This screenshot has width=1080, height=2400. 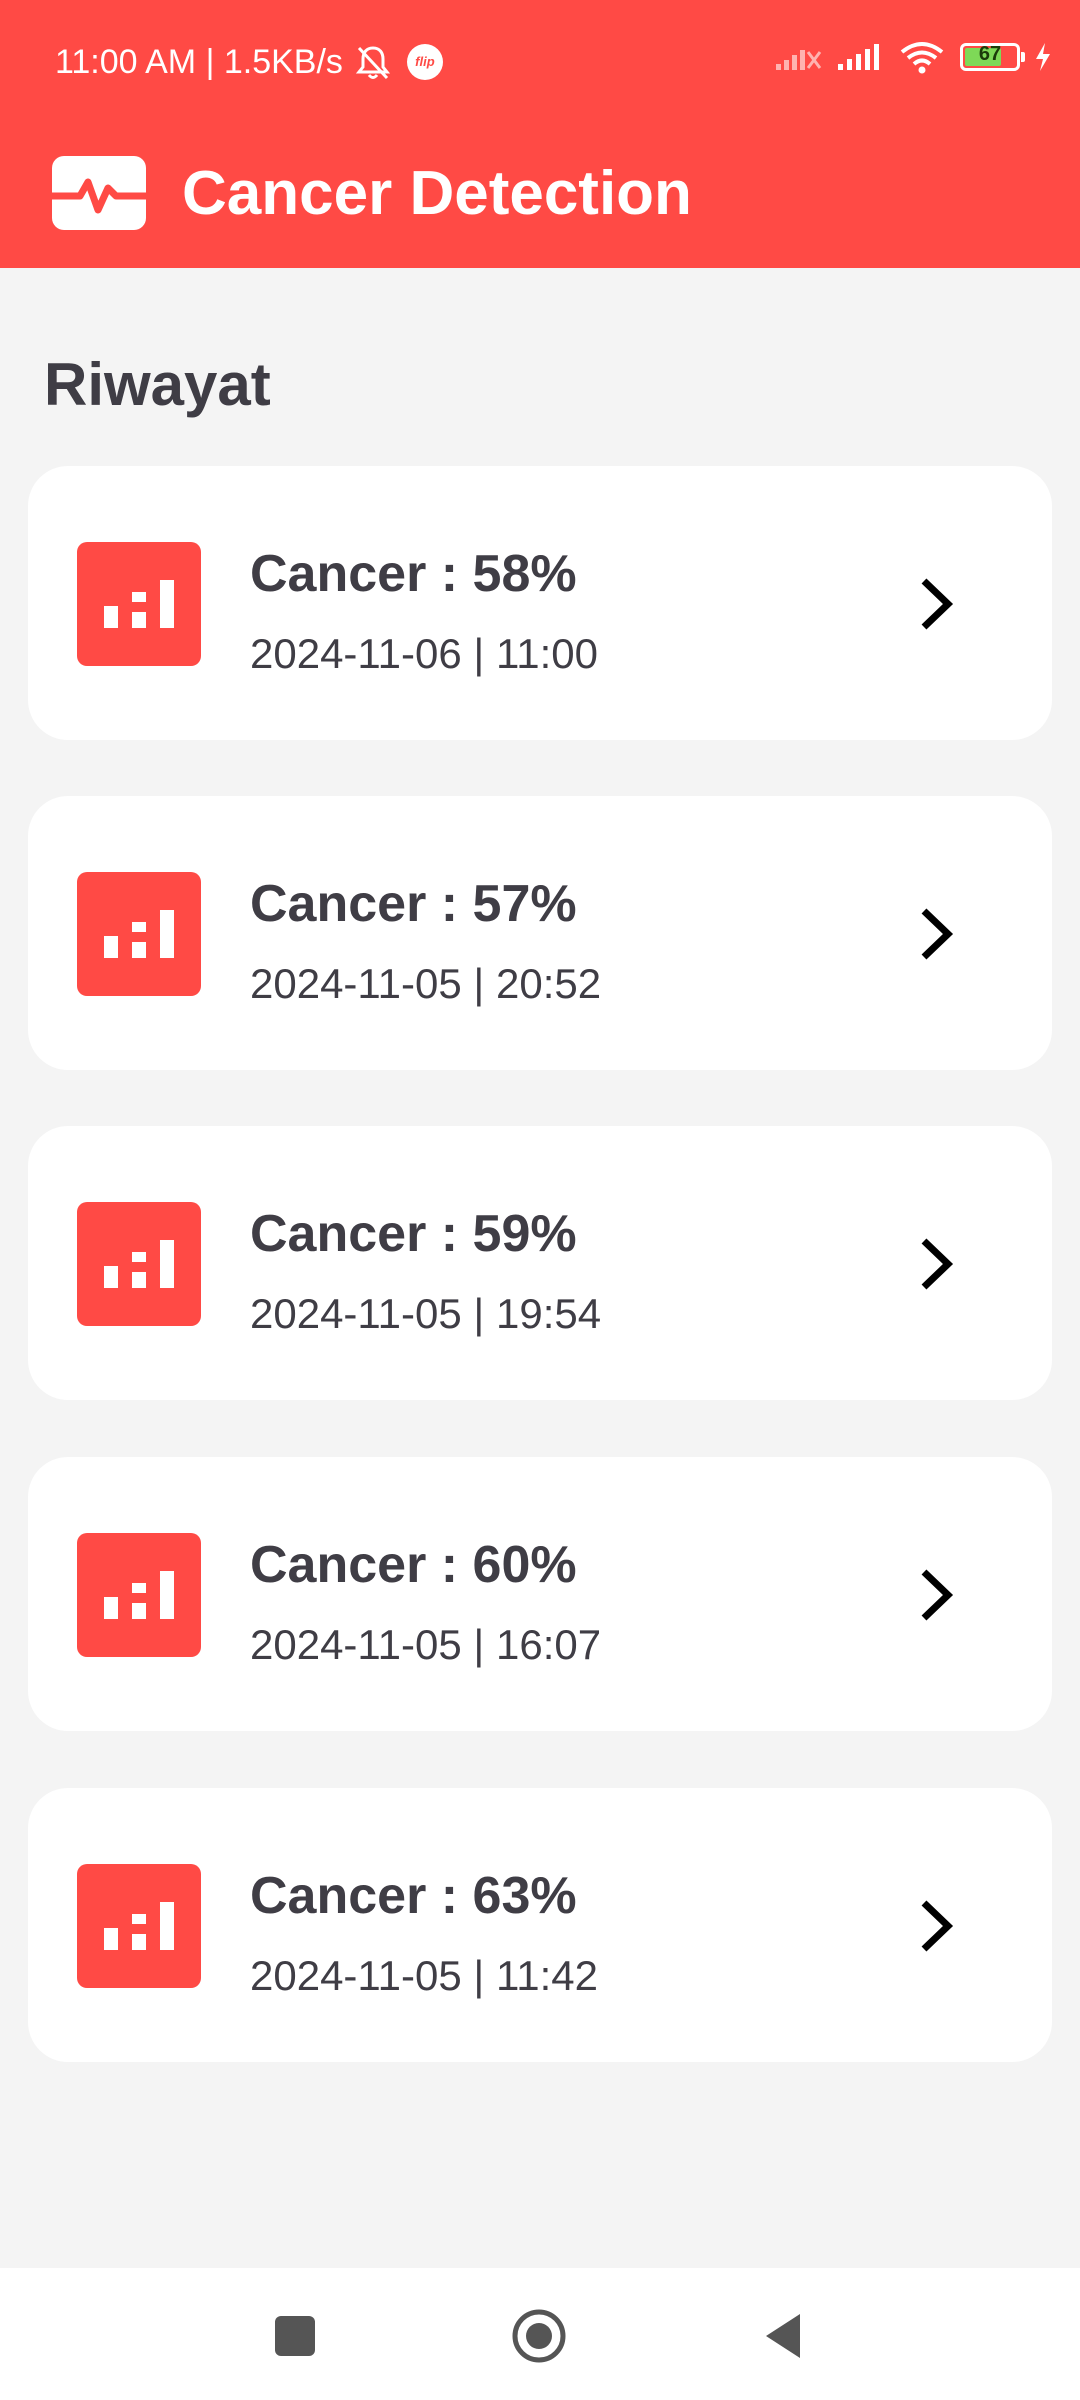 What do you see at coordinates (426, 983) in the screenshot?
I see `result-datetime: 2024-11-05 | 20:52` at bounding box center [426, 983].